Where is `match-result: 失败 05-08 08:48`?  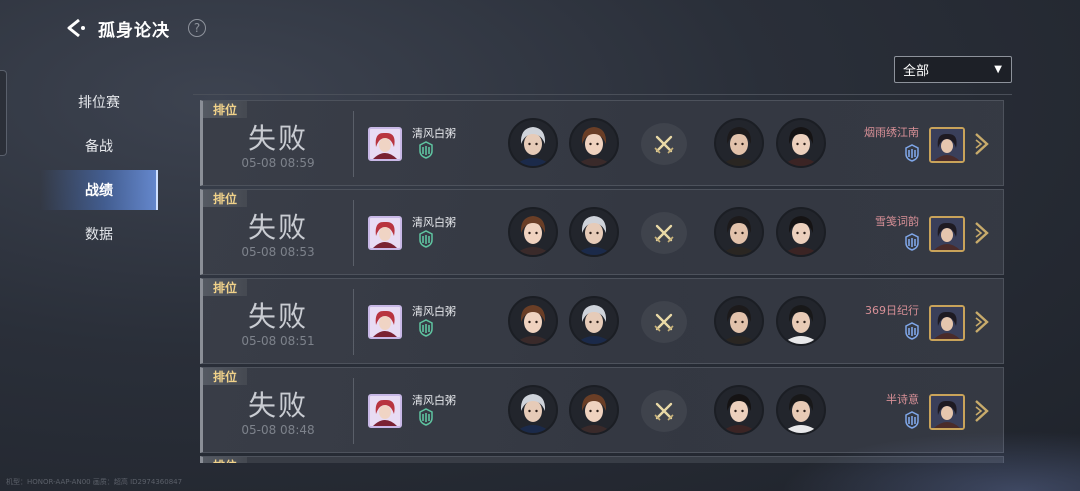
match-result: 失败 05-08 08:48 is located at coordinates (278, 413).